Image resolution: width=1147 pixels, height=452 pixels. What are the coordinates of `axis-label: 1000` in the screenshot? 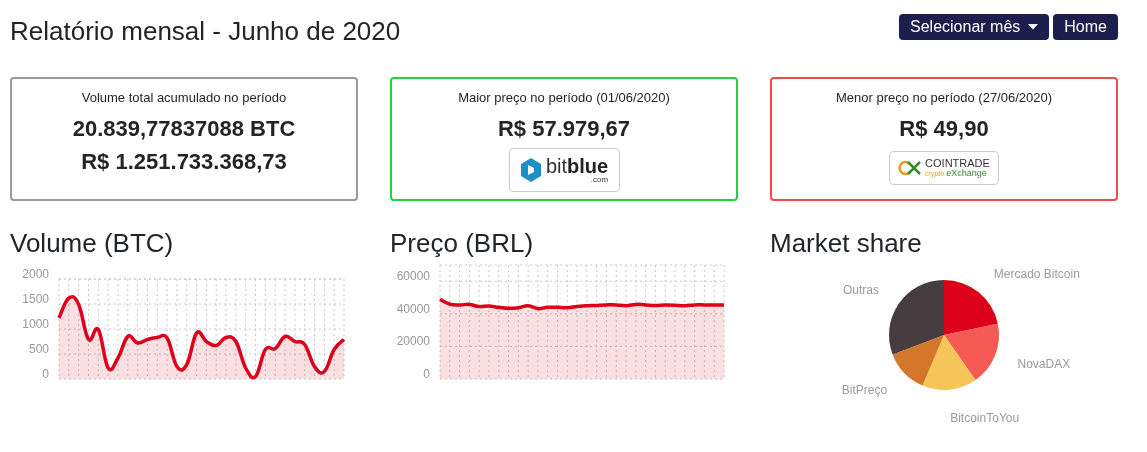 It's located at (35, 324).